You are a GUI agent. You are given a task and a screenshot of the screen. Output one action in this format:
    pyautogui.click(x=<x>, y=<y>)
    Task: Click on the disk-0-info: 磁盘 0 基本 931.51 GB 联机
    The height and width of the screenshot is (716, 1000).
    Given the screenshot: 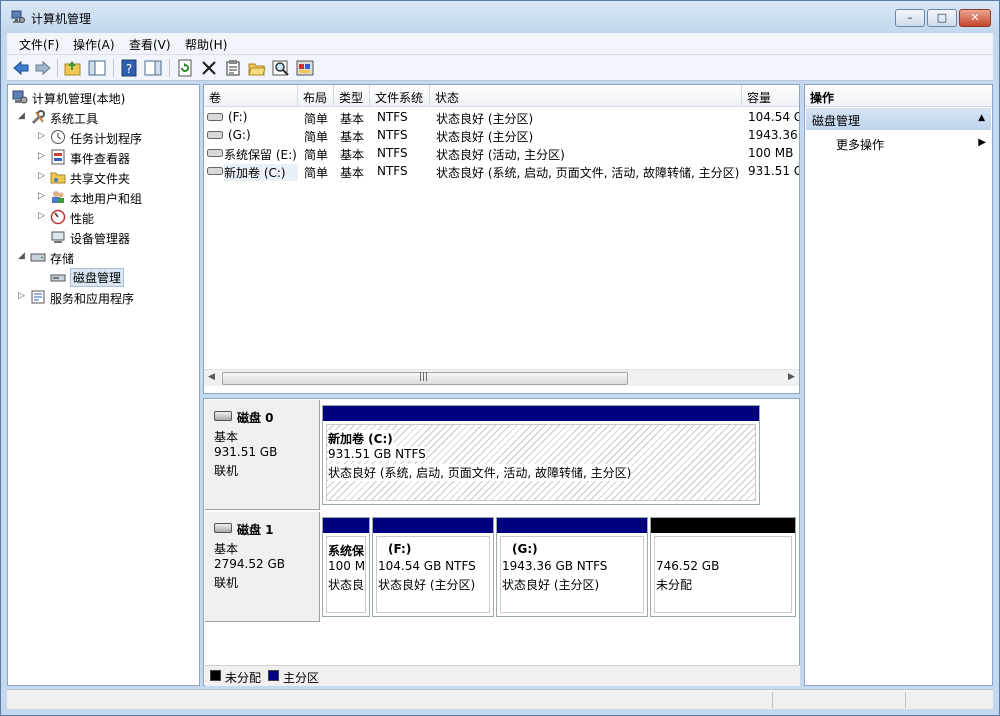 What is the action you would take?
    pyautogui.click(x=262, y=455)
    